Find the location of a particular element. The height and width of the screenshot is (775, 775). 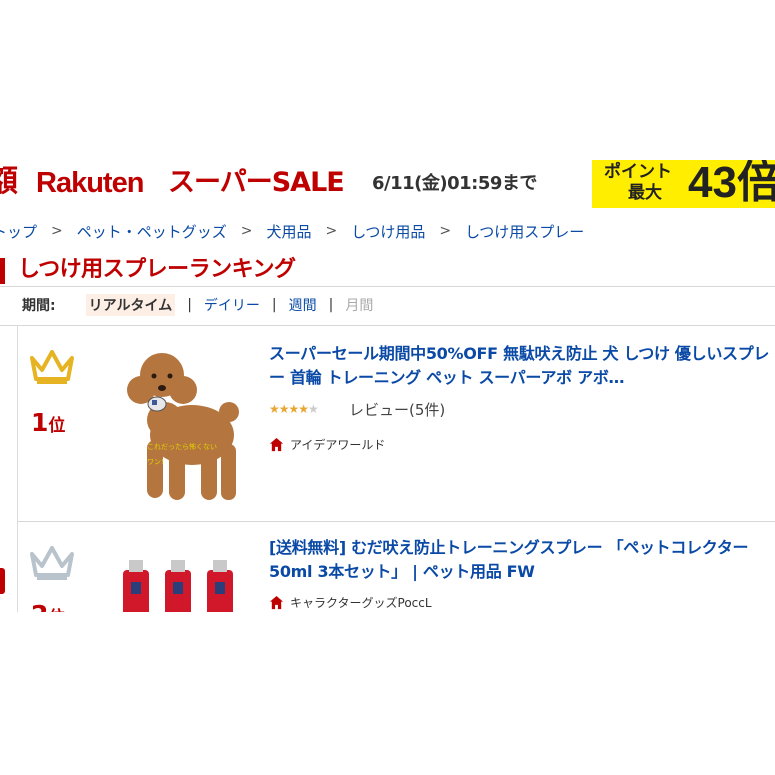

rank-number: 1位 is located at coordinates (48, 424).